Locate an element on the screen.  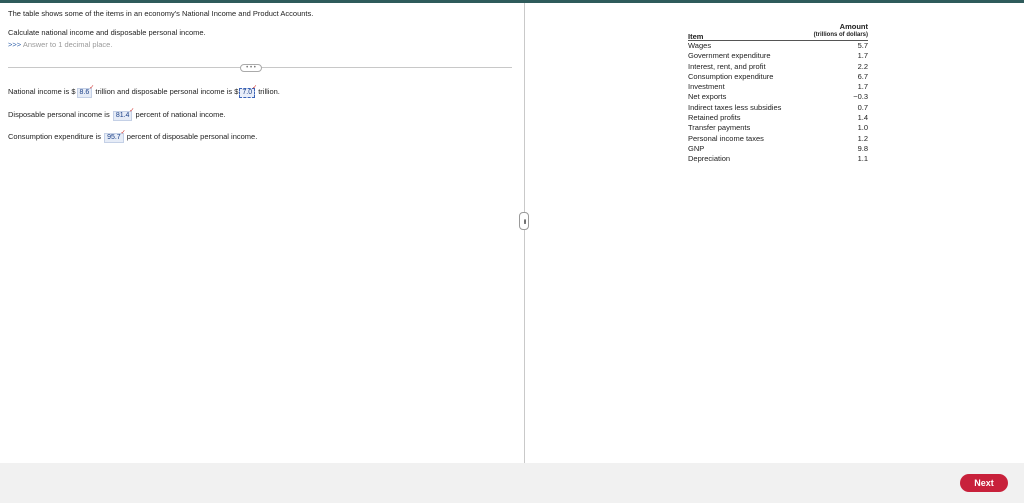
row-item: Personal income taxes is located at coordinates (726, 138).